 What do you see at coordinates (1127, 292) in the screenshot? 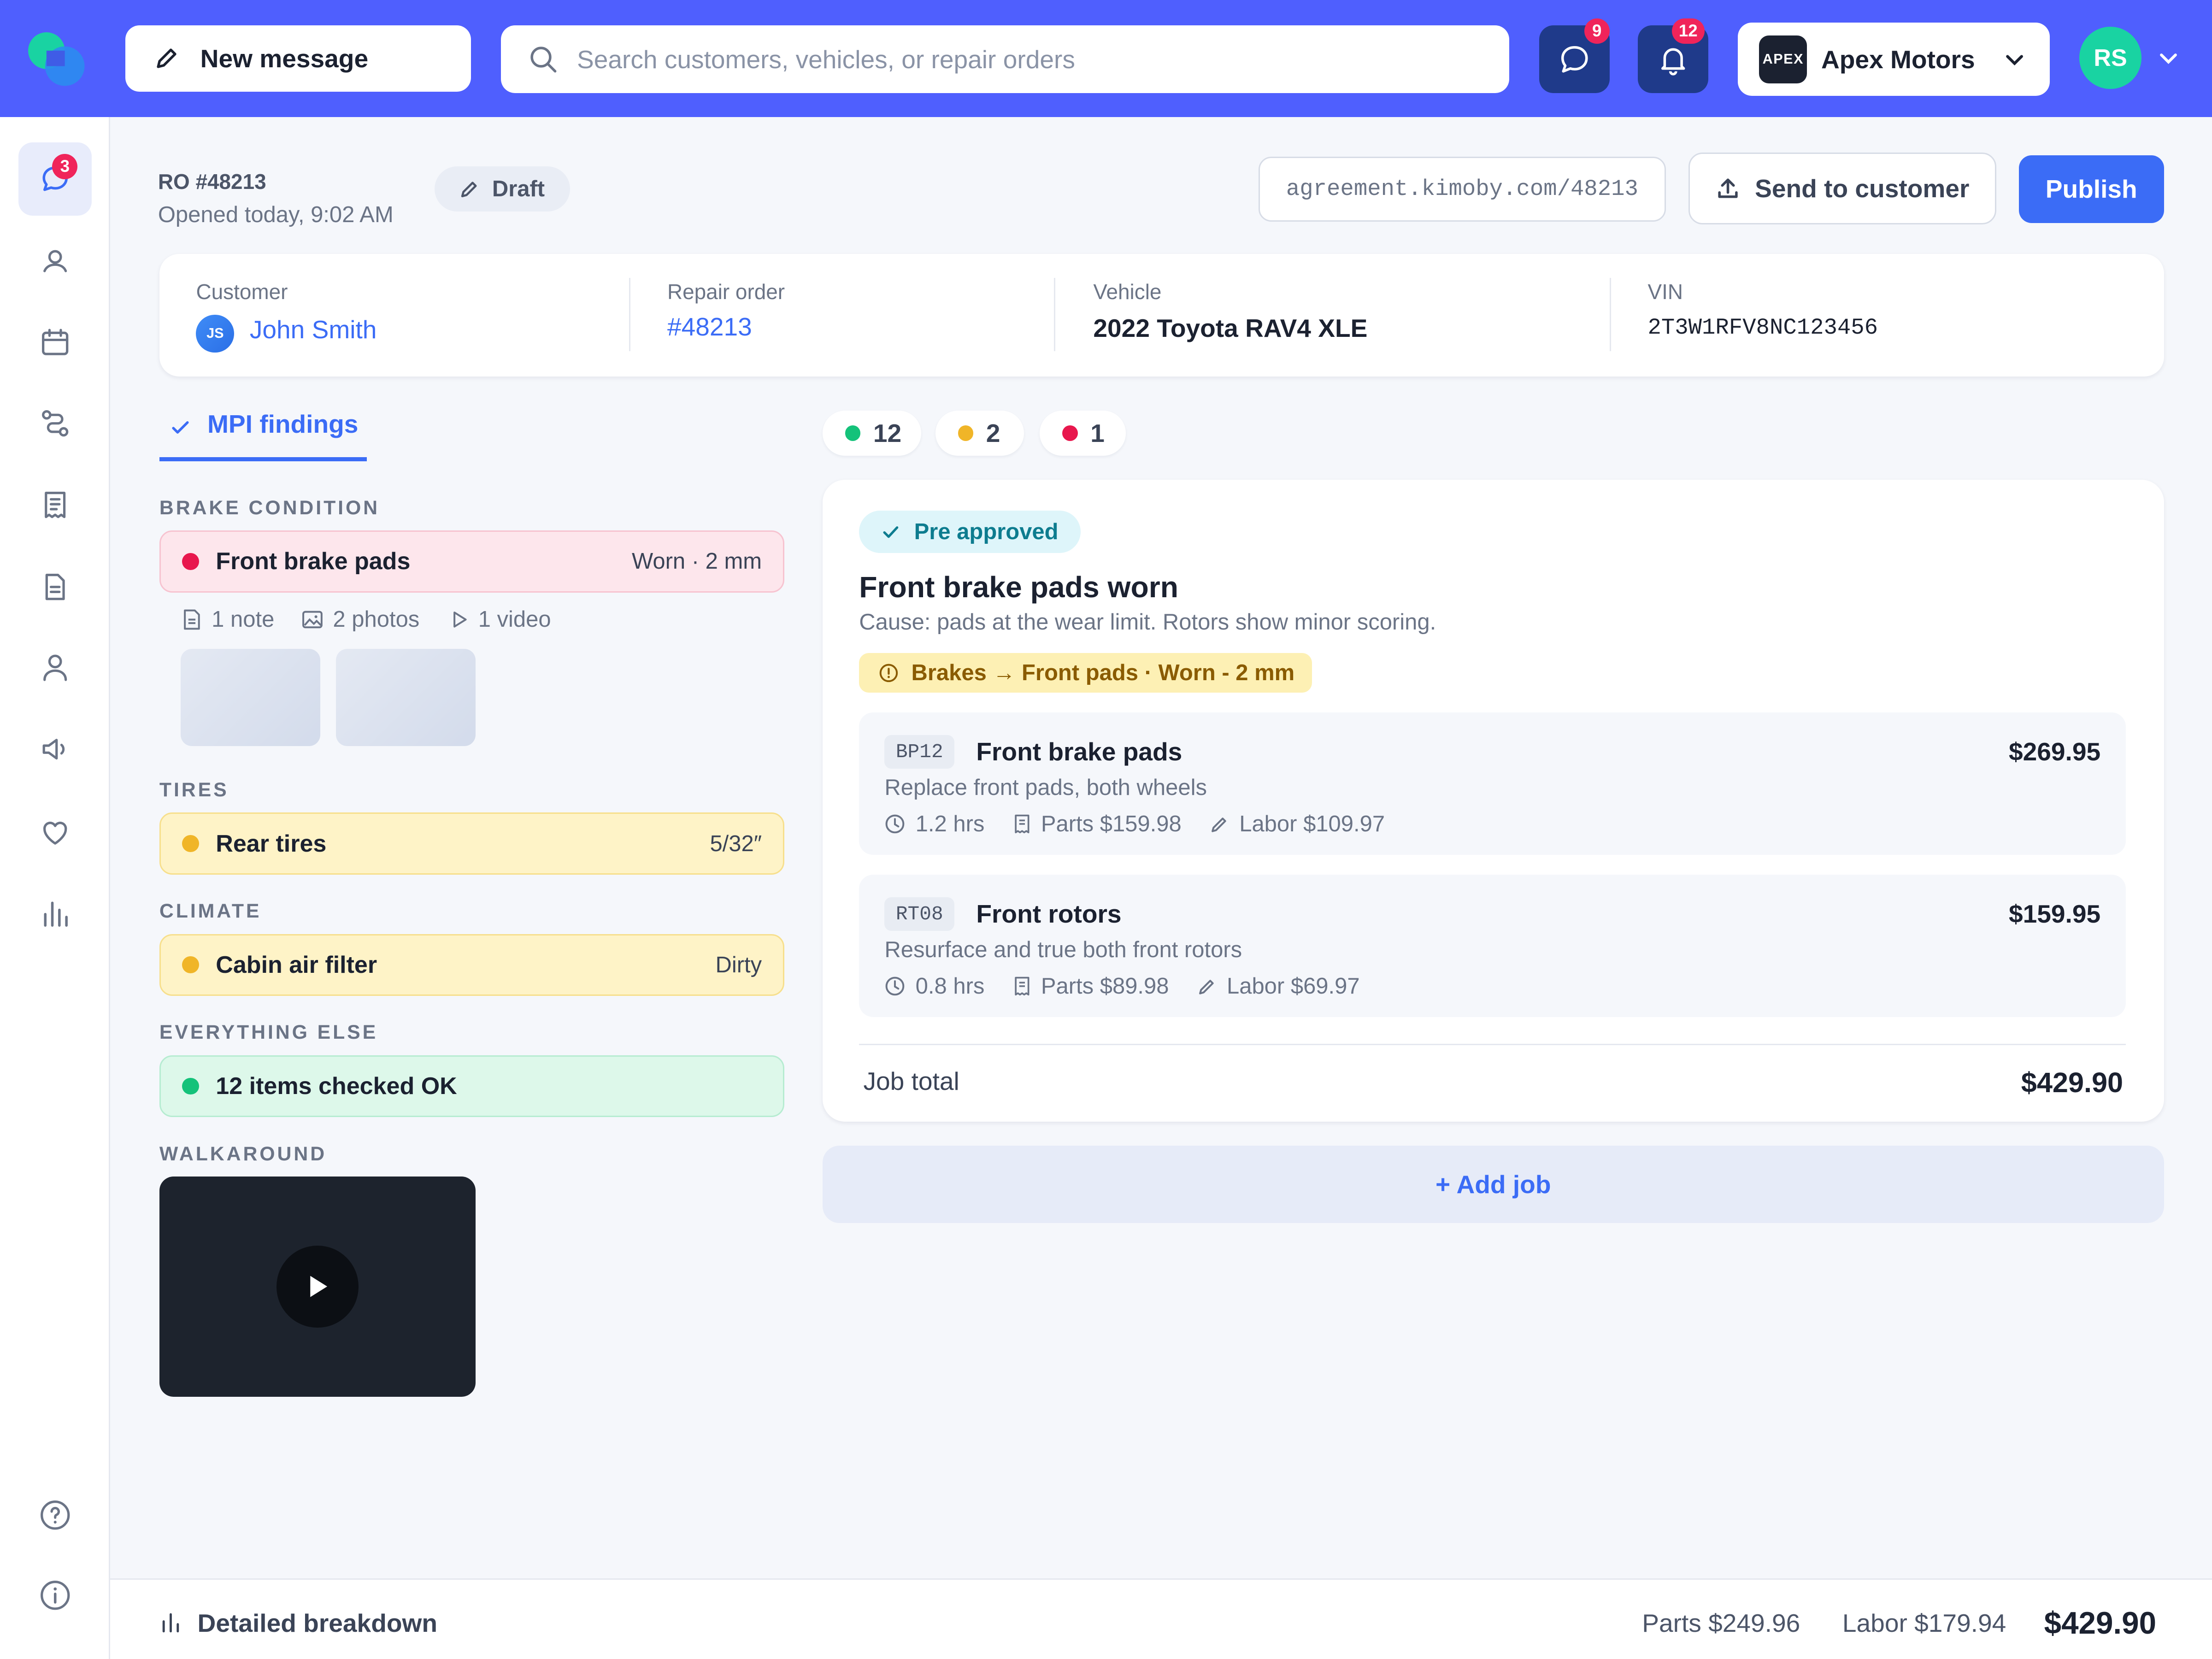
I see `vehicle-label: Vehicle` at bounding box center [1127, 292].